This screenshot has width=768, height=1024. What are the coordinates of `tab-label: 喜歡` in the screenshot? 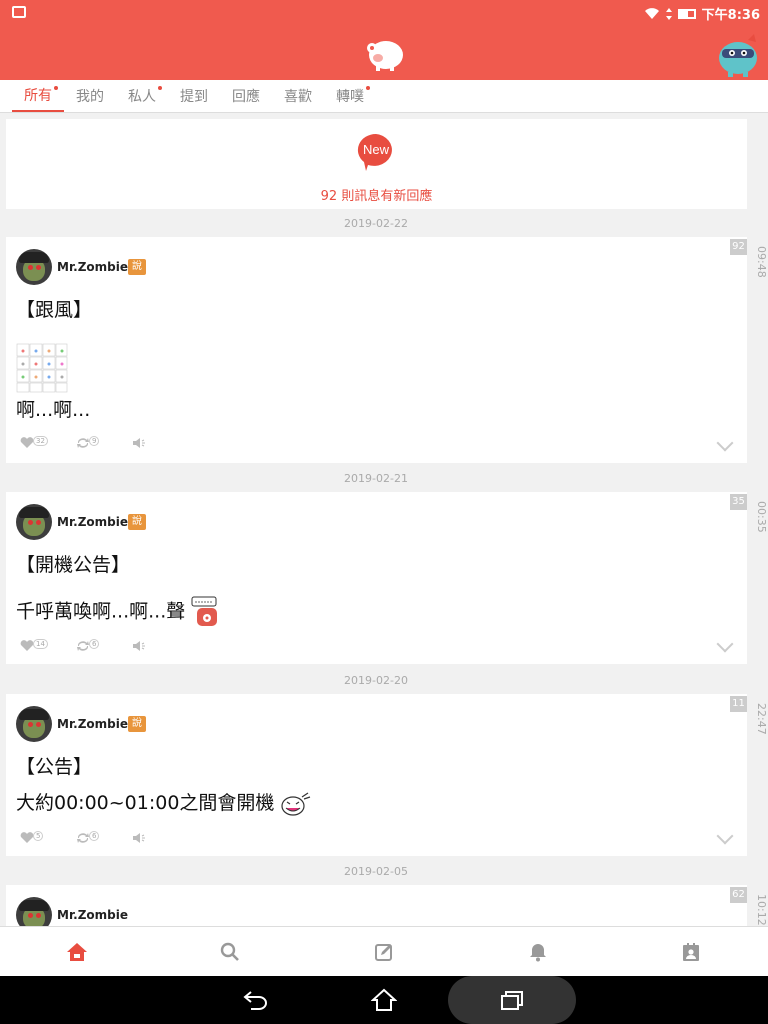 It's located at (298, 97).